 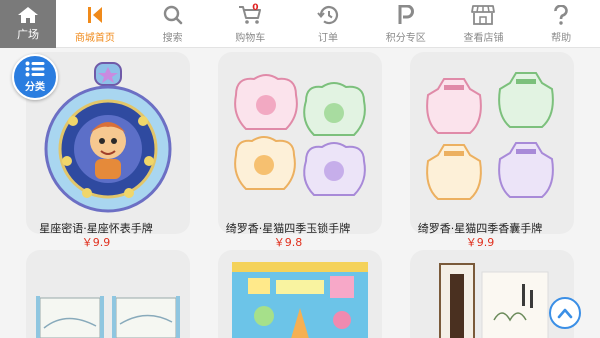 I want to click on nav-help-label: 帮助, so click(x=561, y=38).